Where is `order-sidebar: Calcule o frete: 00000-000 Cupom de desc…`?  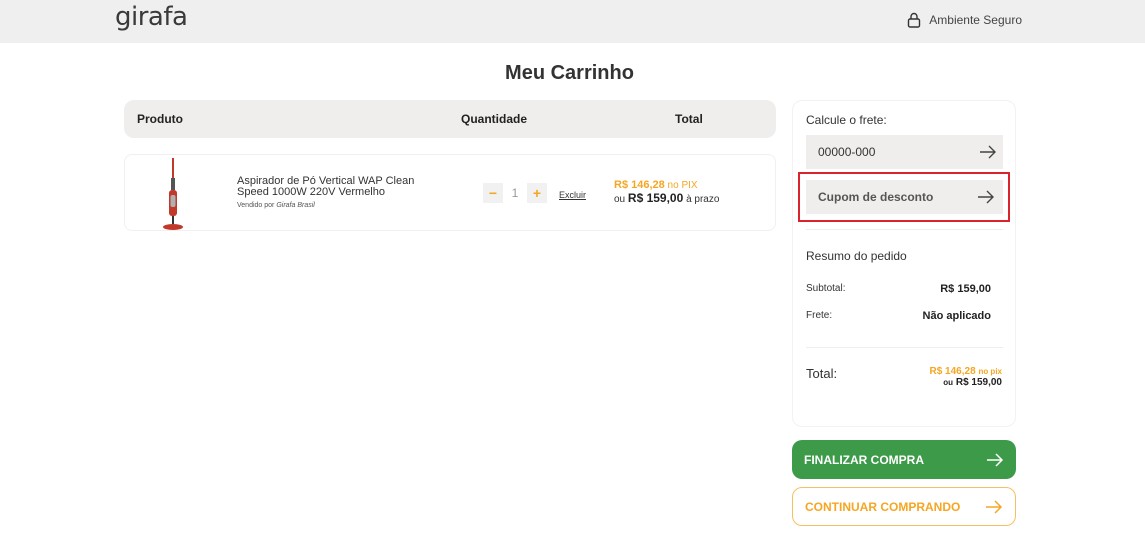 order-sidebar: Calcule o frete: 00000-000 Cupom de desc… is located at coordinates (904, 263).